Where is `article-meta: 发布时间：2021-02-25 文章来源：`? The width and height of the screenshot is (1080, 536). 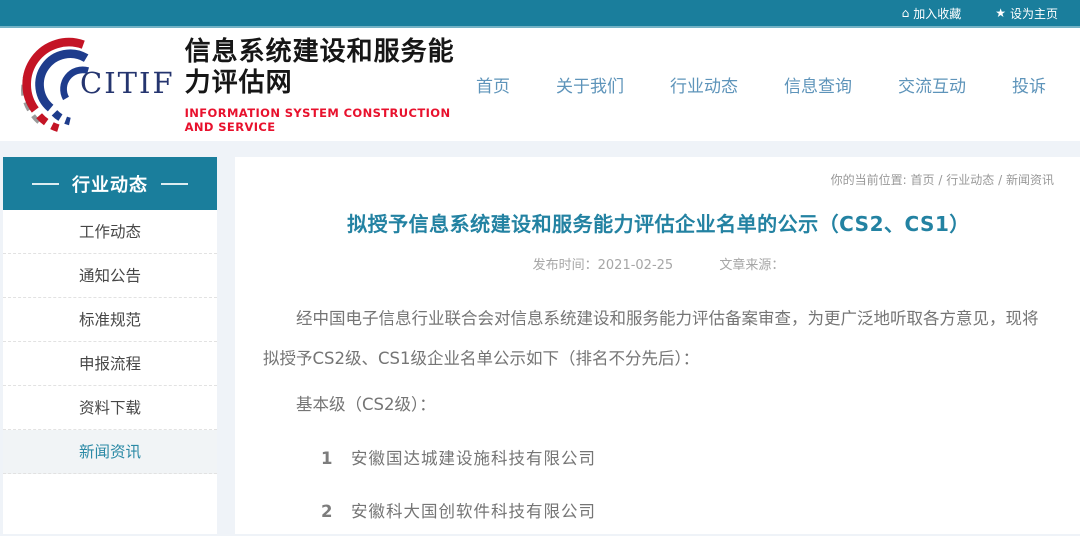 article-meta: 发布时间：2021-02-25 文章来源： is located at coordinates (658, 263).